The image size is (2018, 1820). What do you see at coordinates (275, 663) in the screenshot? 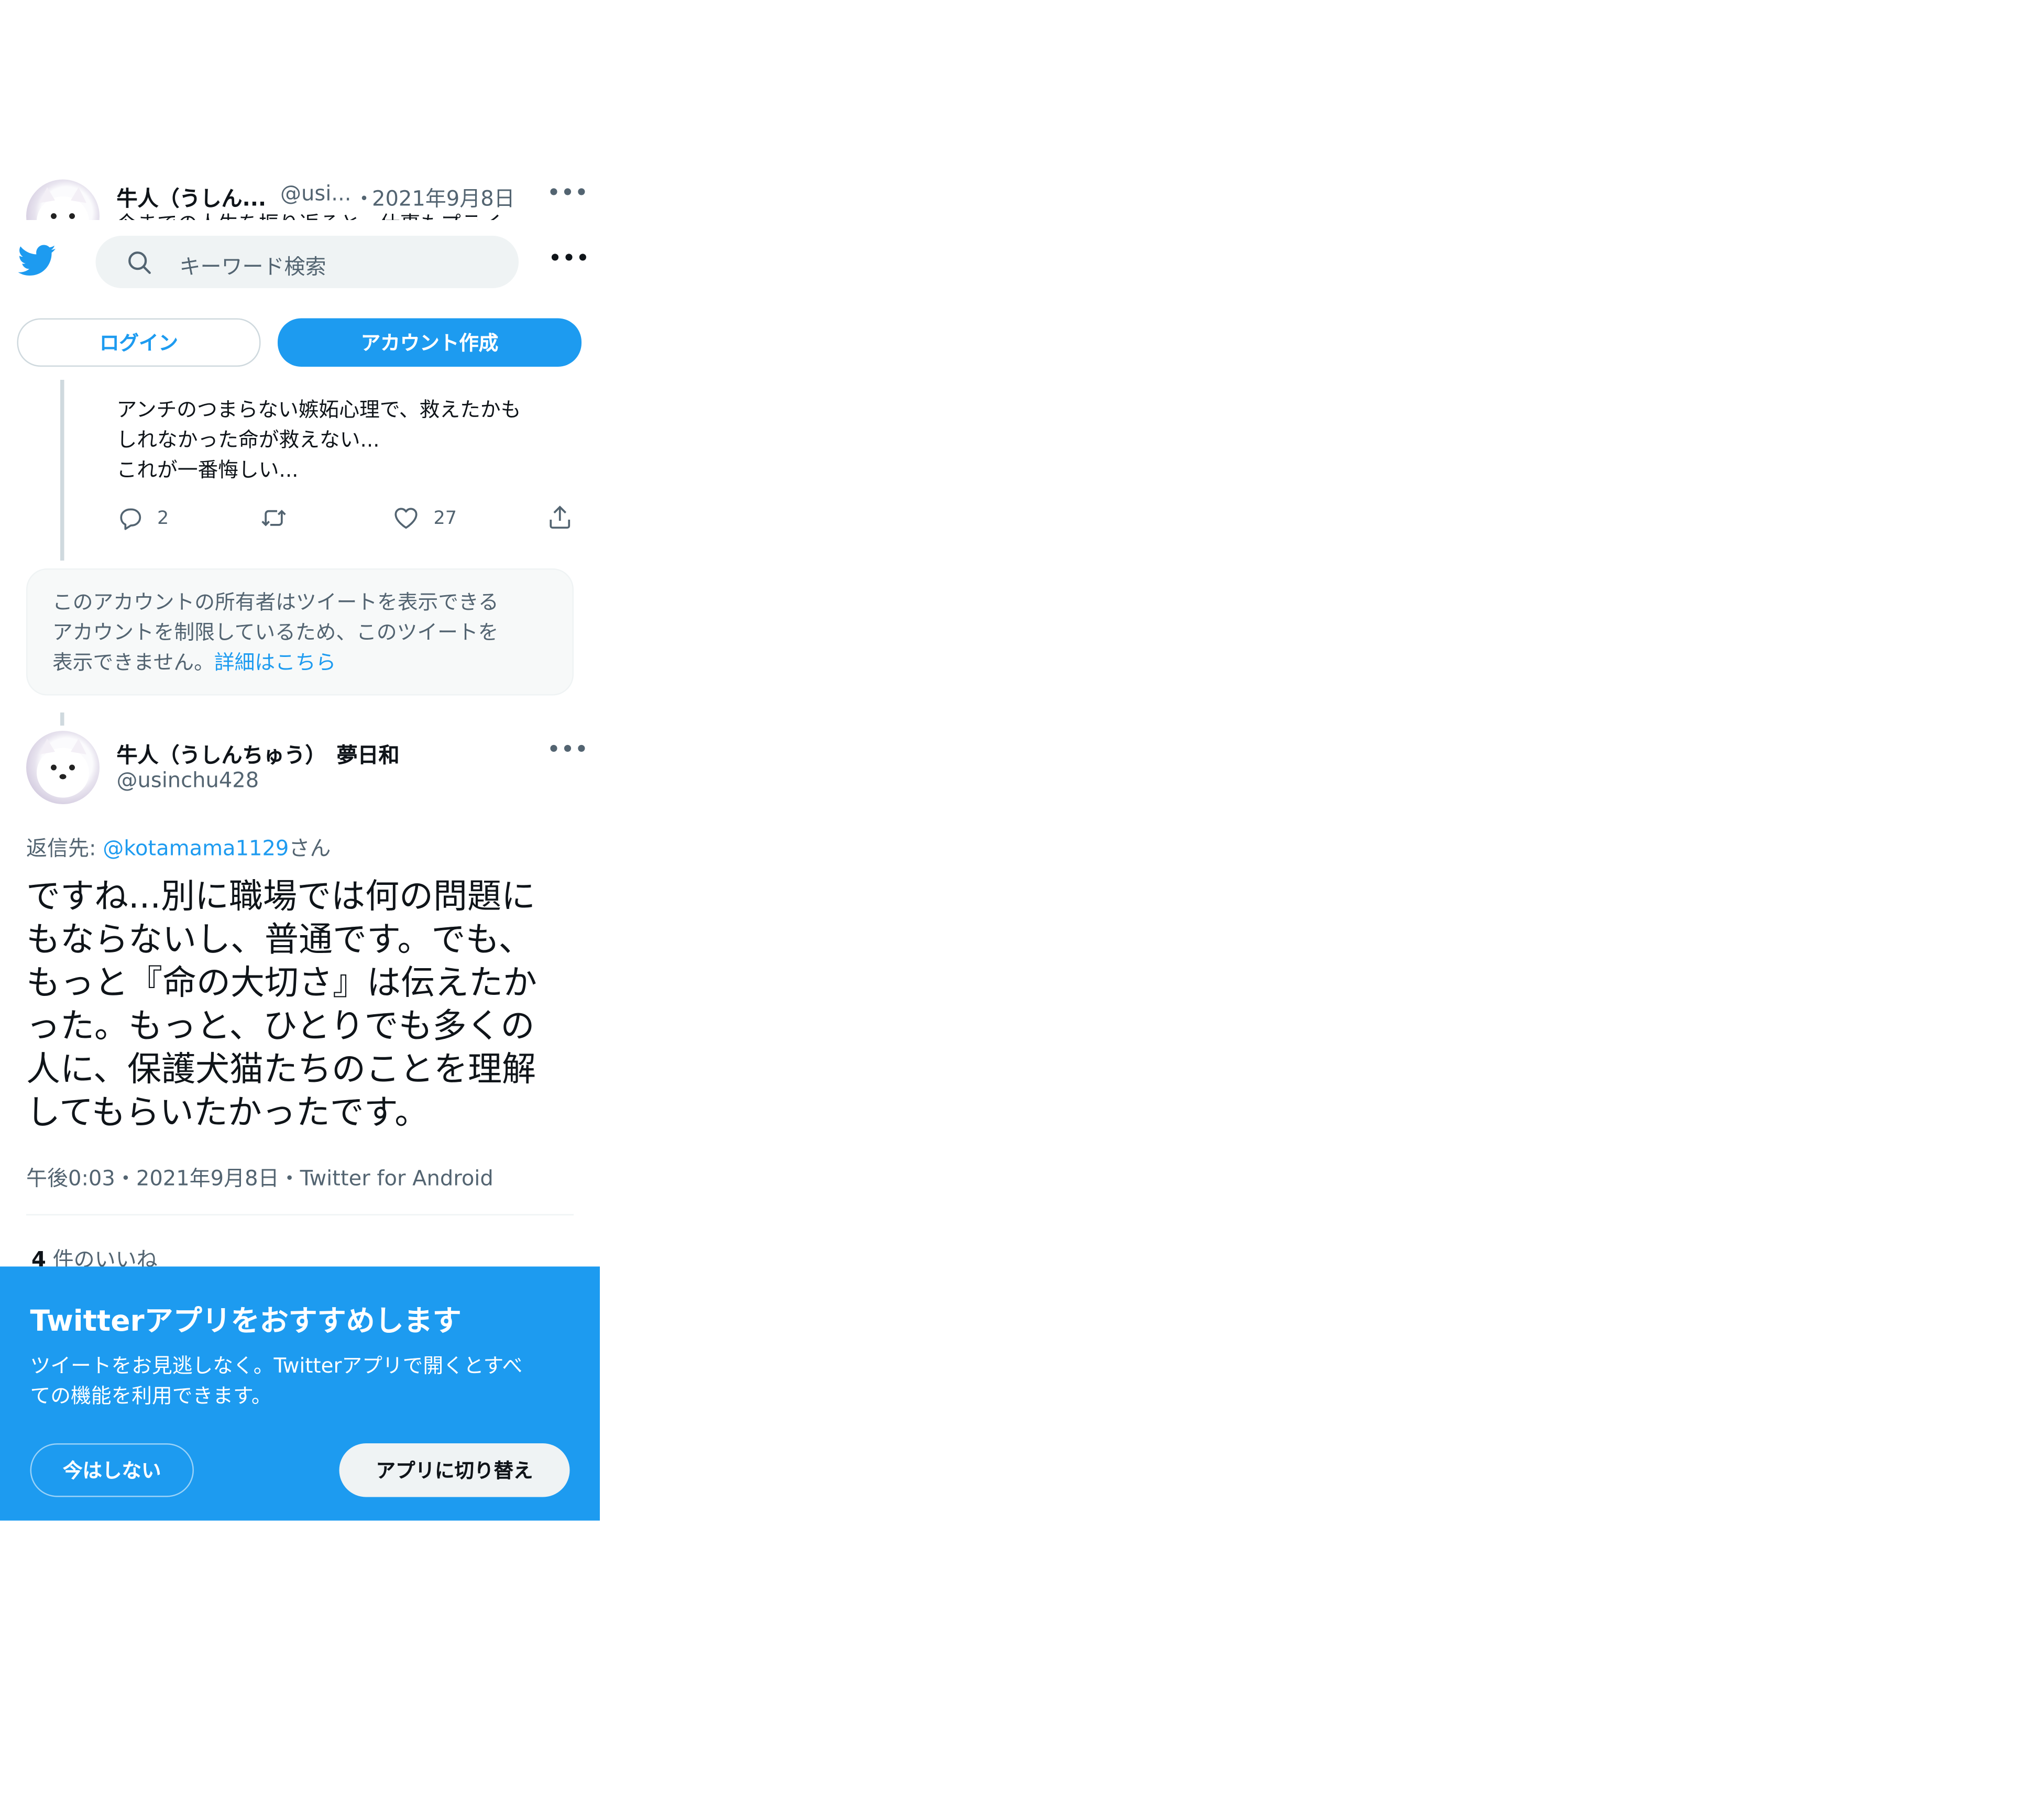
I see `learn-more-link: 詳細はこちら` at bounding box center [275, 663].